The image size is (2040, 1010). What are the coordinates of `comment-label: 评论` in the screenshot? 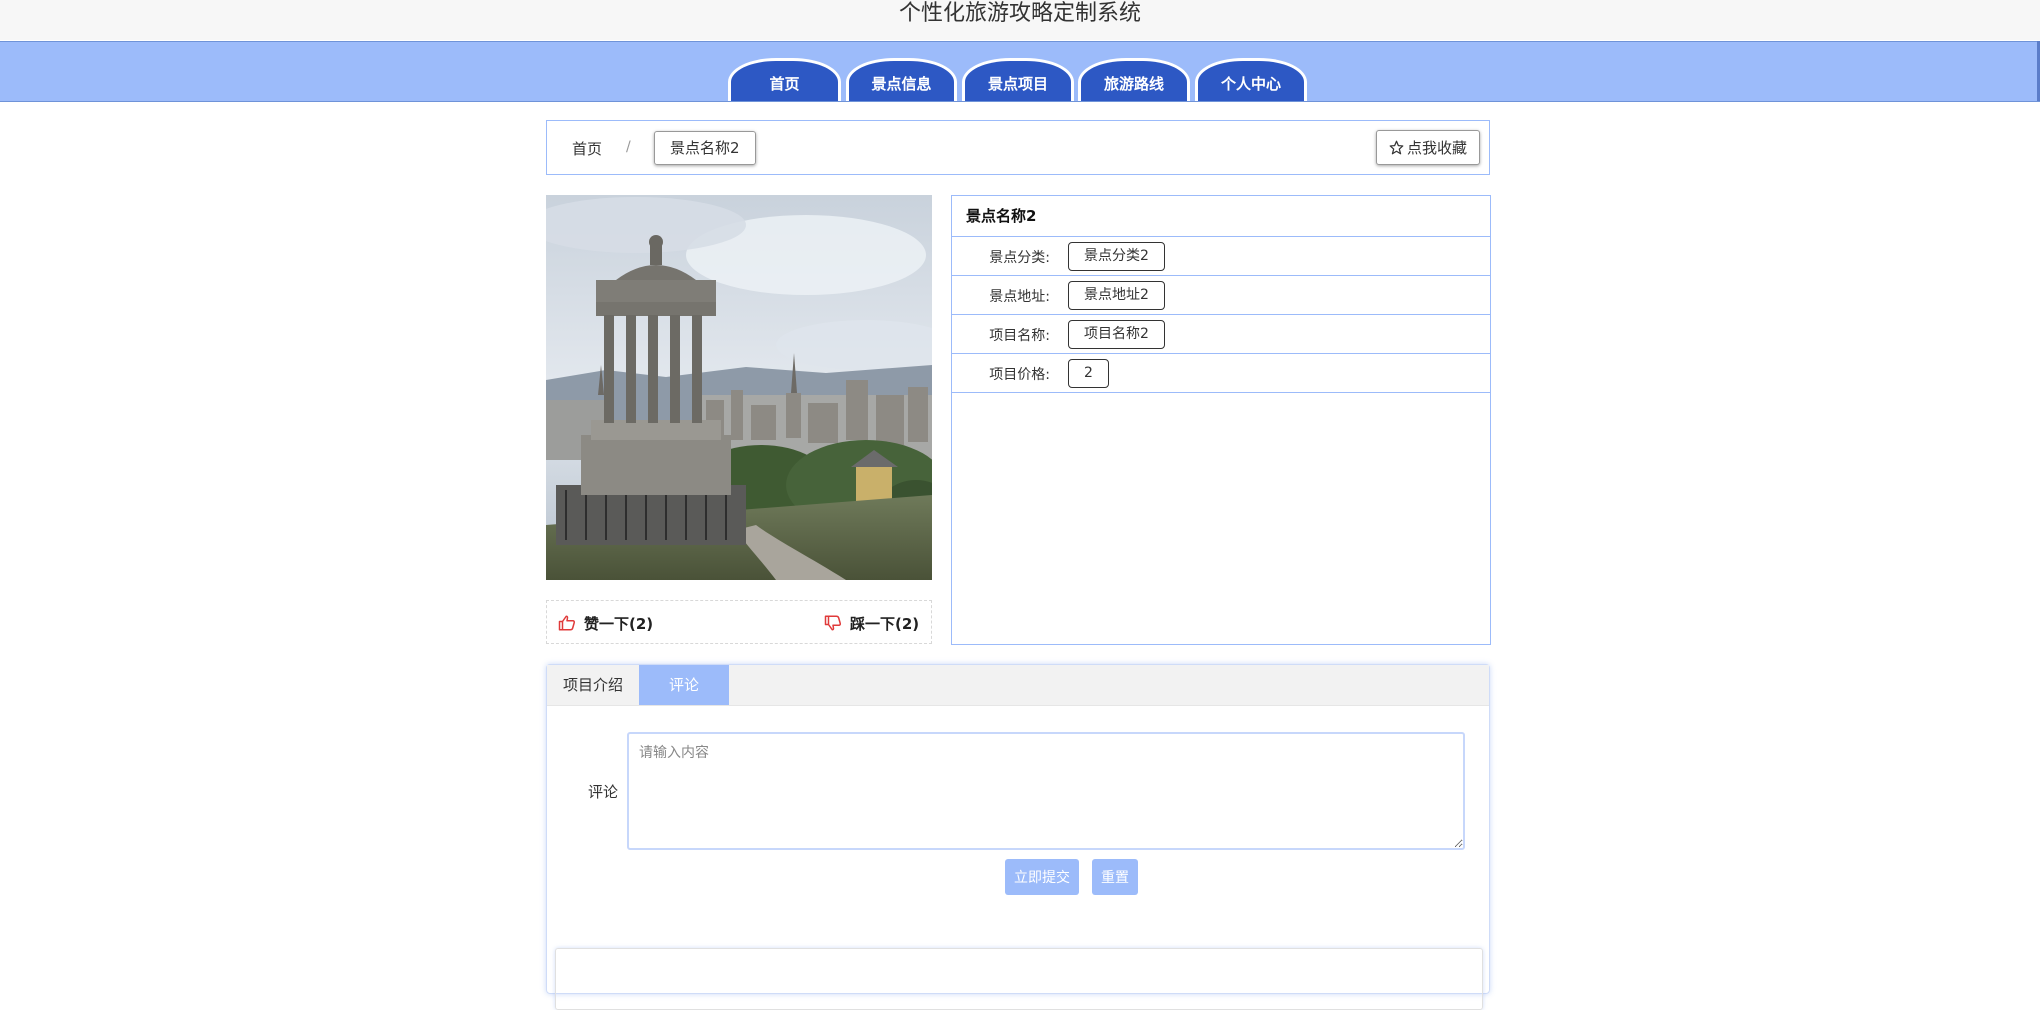 It's located at (603, 792).